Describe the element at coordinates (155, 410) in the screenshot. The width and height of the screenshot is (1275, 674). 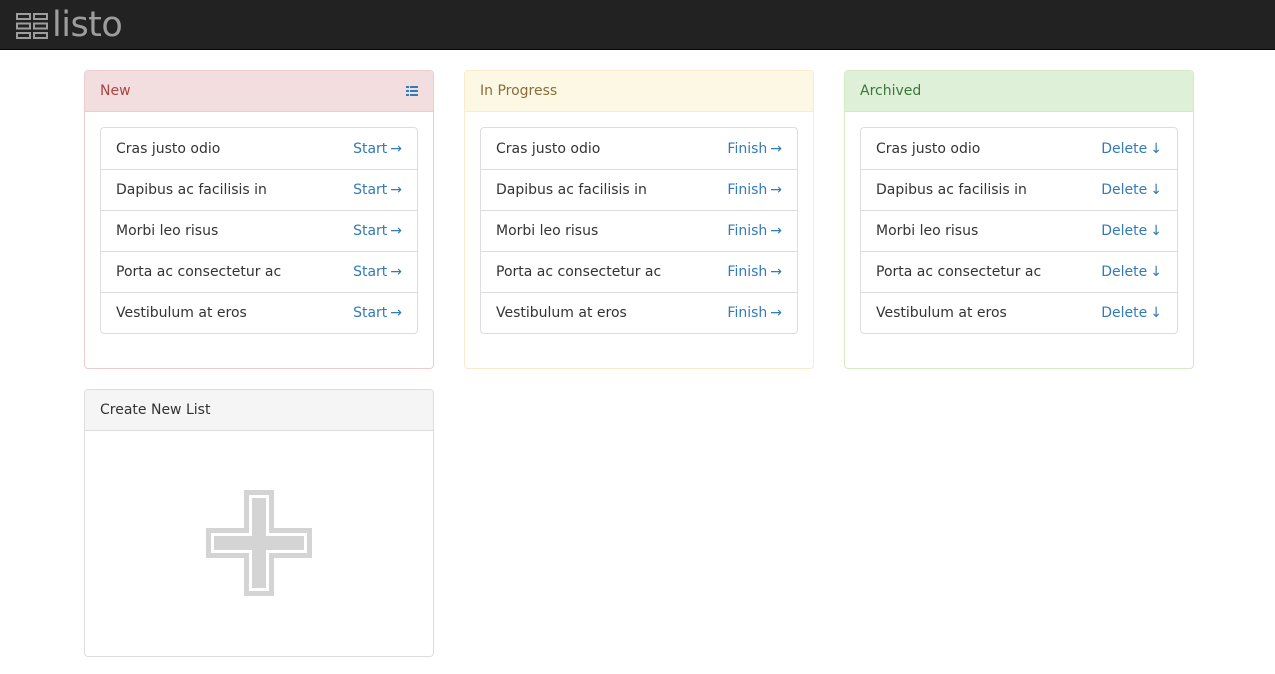
I see `panel-title-create: Create New List` at that location.